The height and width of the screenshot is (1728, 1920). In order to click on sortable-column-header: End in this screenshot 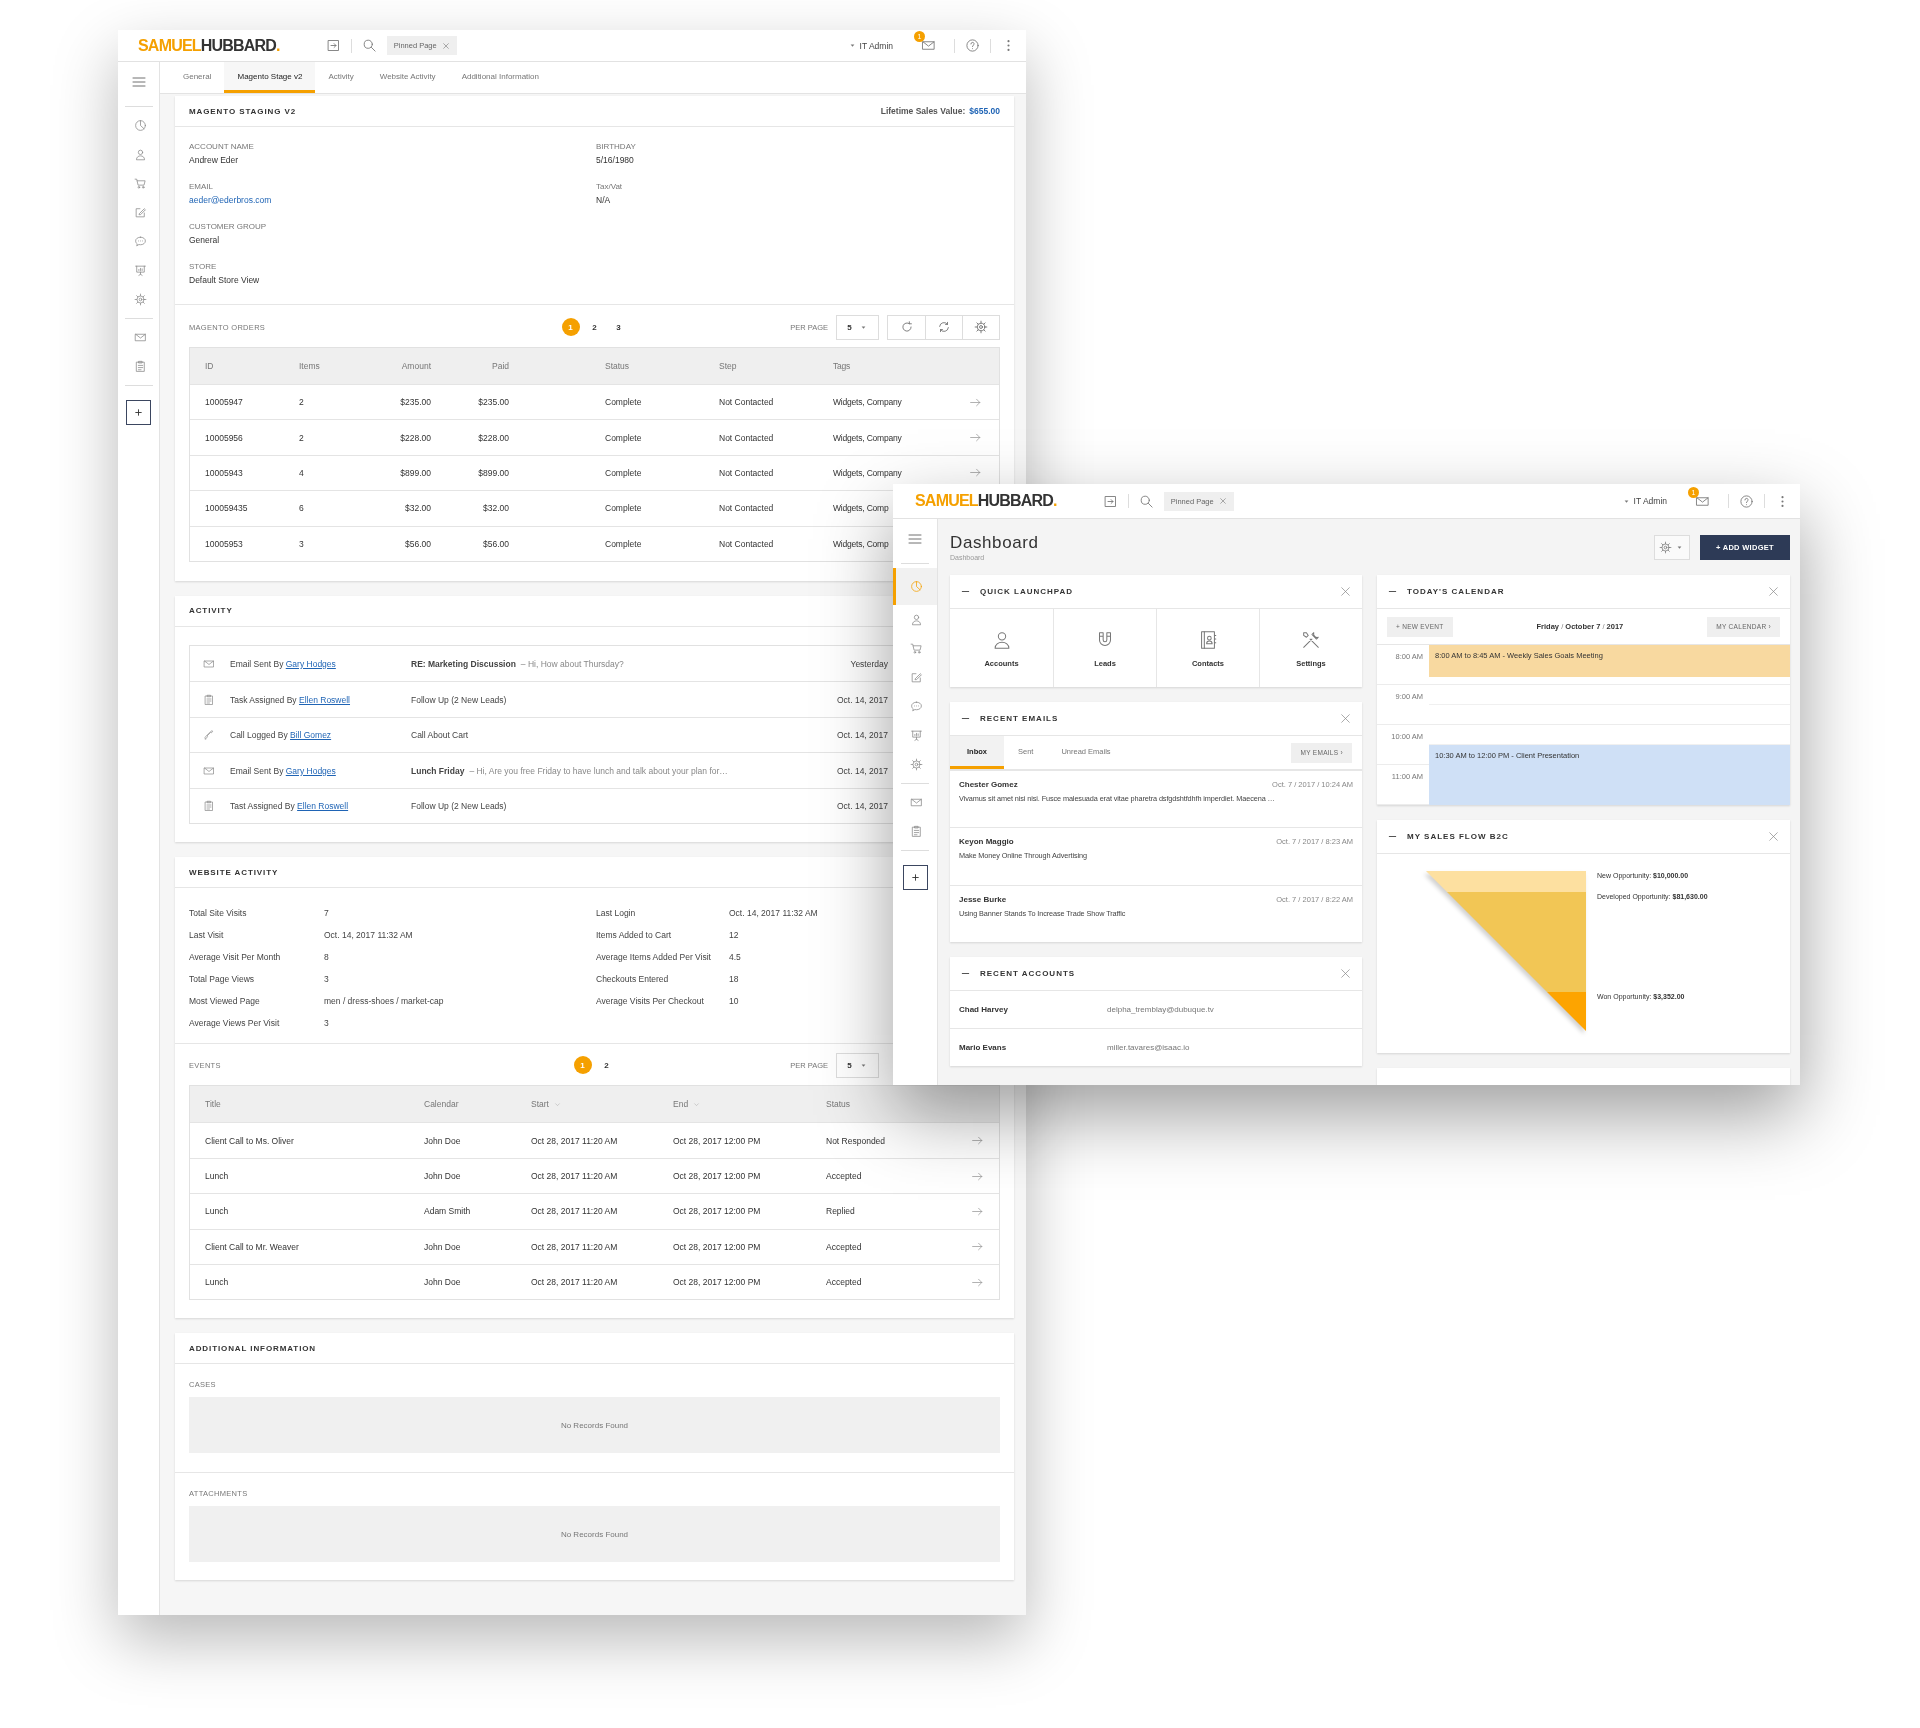, I will do `click(749, 1104)`.